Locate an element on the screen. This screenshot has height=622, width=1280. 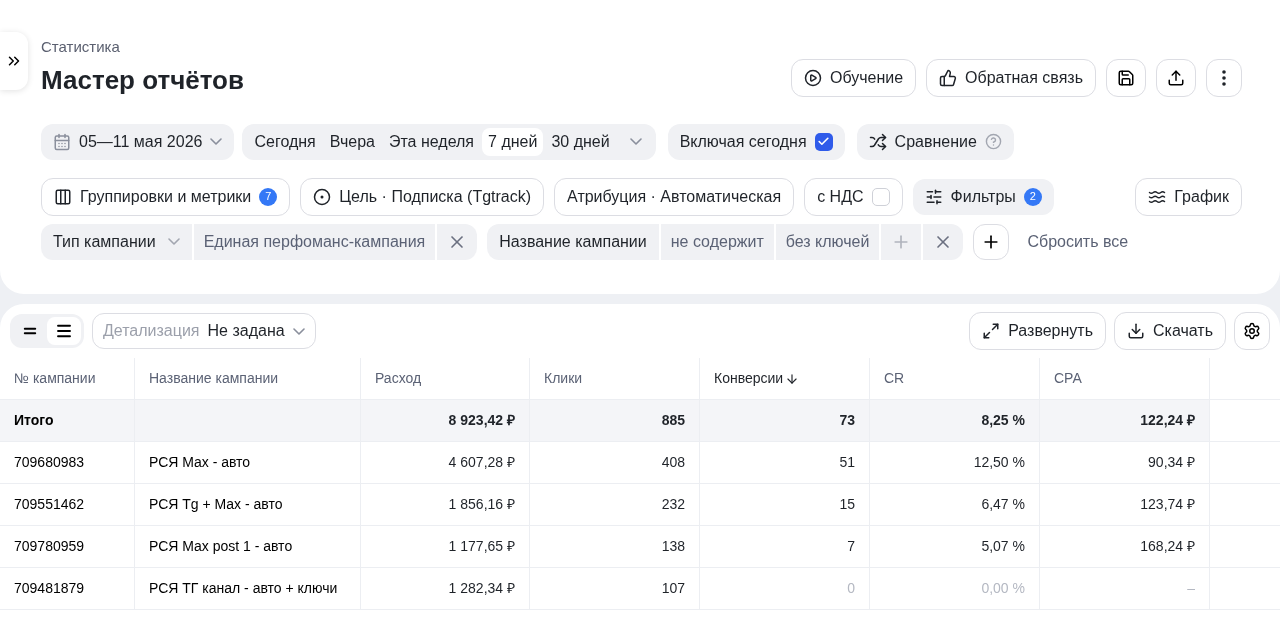
feedback-button: Обратная связь is located at coordinates (1011, 78).